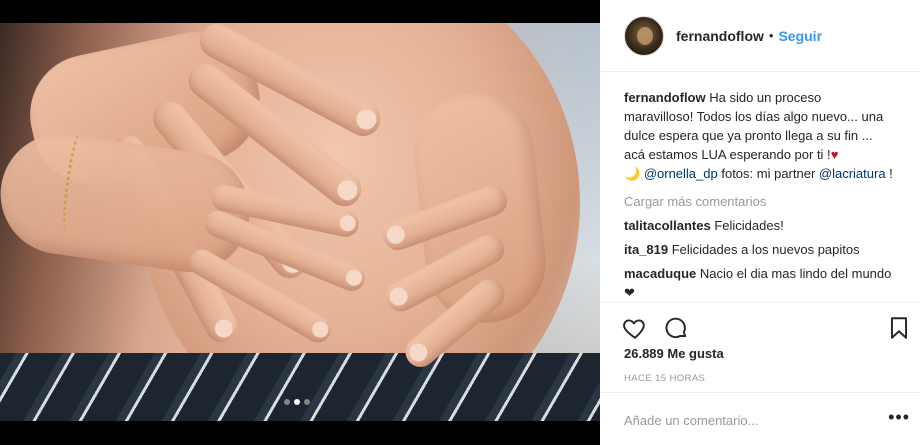 The width and height of the screenshot is (920, 445). I want to click on comment-username: macaduque, so click(660, 273).